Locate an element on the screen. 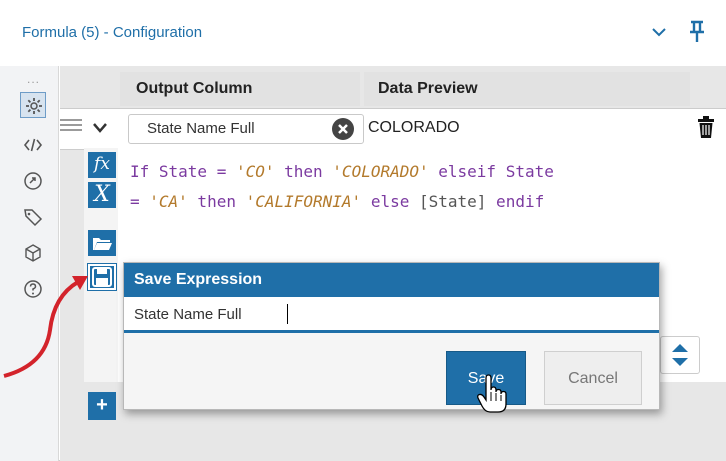 This screenshot has width=726, height=461. column-header-output: Output Column is located at coordinates (240, 89).